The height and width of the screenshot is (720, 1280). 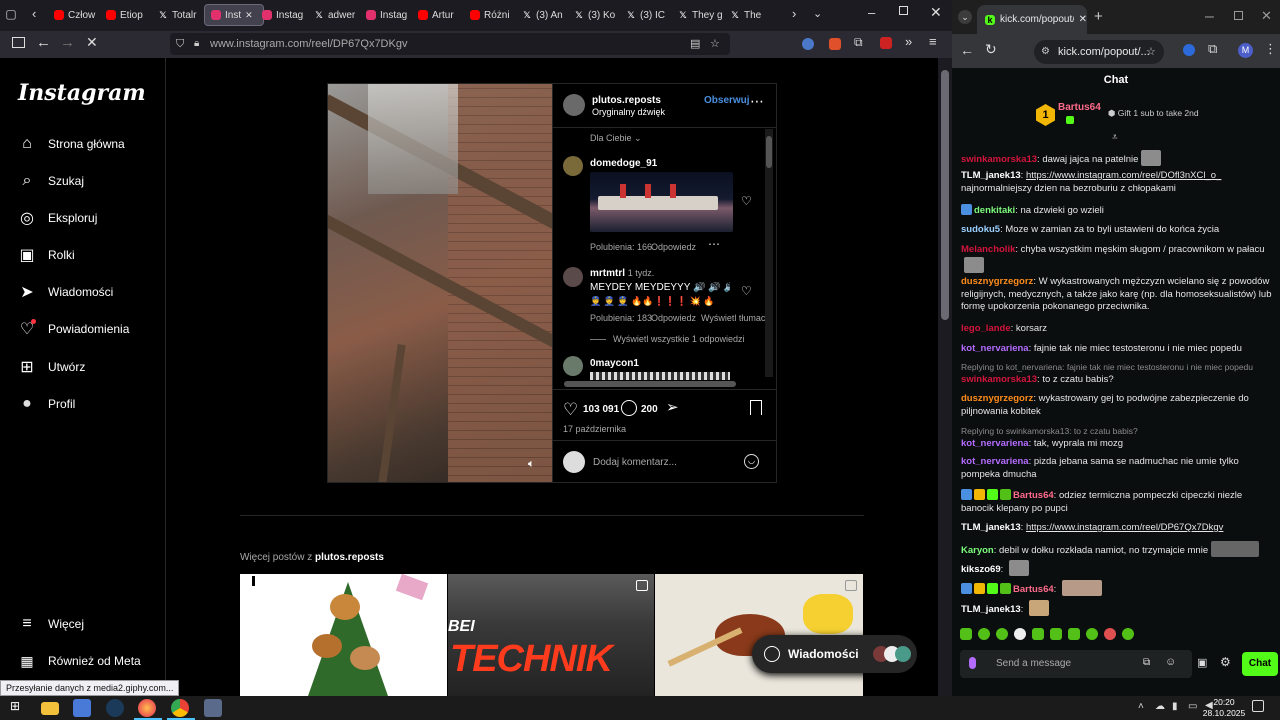 I want to click on tab-11: 𝕏 (3) IC, so click(x=645, y=15).